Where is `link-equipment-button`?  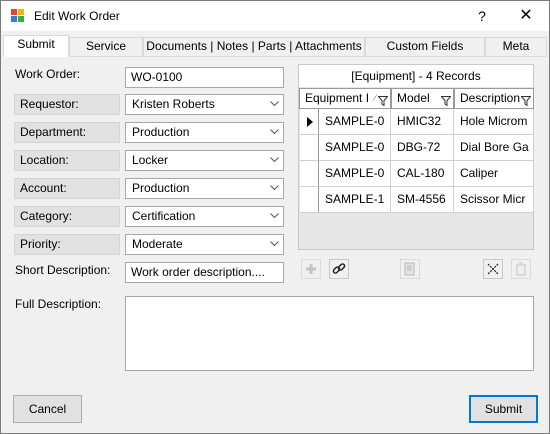 link-equipment-button is located at coordinates (339, 269).